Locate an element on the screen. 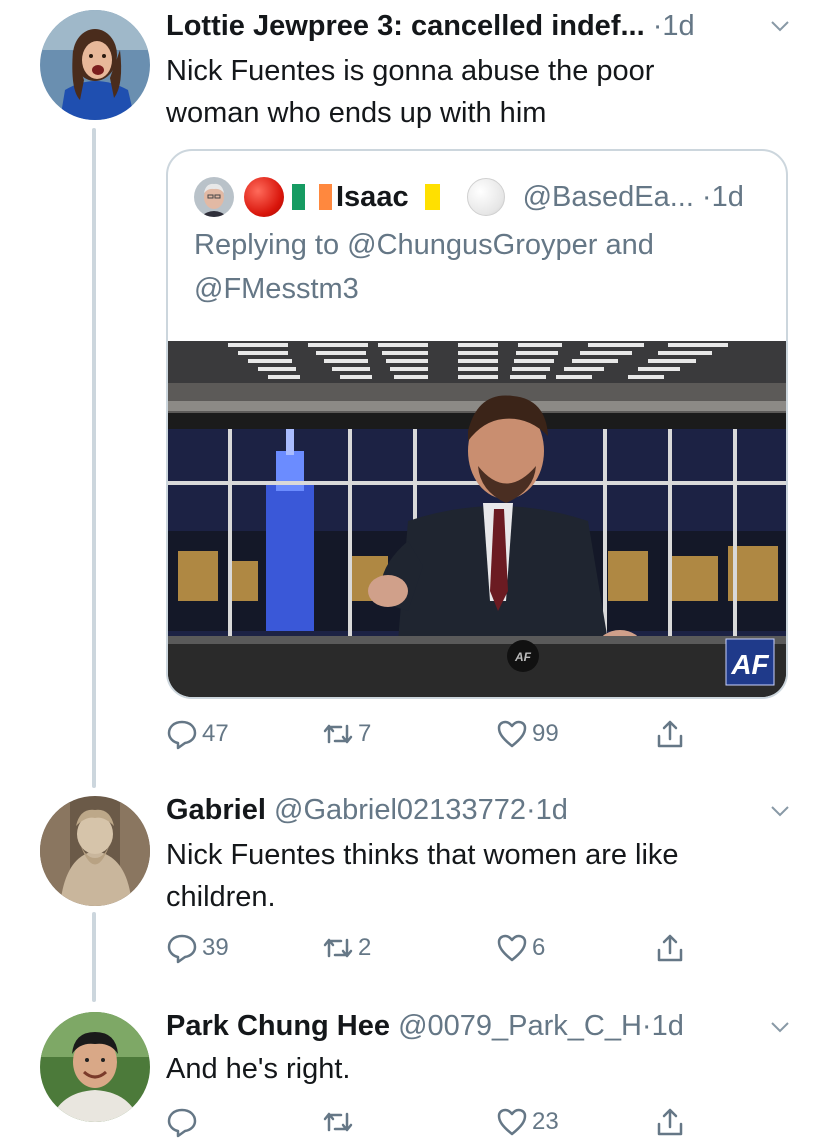 This screenshot has width=827, height=1147. like-button: 6 is located at coordinates (520, 948).